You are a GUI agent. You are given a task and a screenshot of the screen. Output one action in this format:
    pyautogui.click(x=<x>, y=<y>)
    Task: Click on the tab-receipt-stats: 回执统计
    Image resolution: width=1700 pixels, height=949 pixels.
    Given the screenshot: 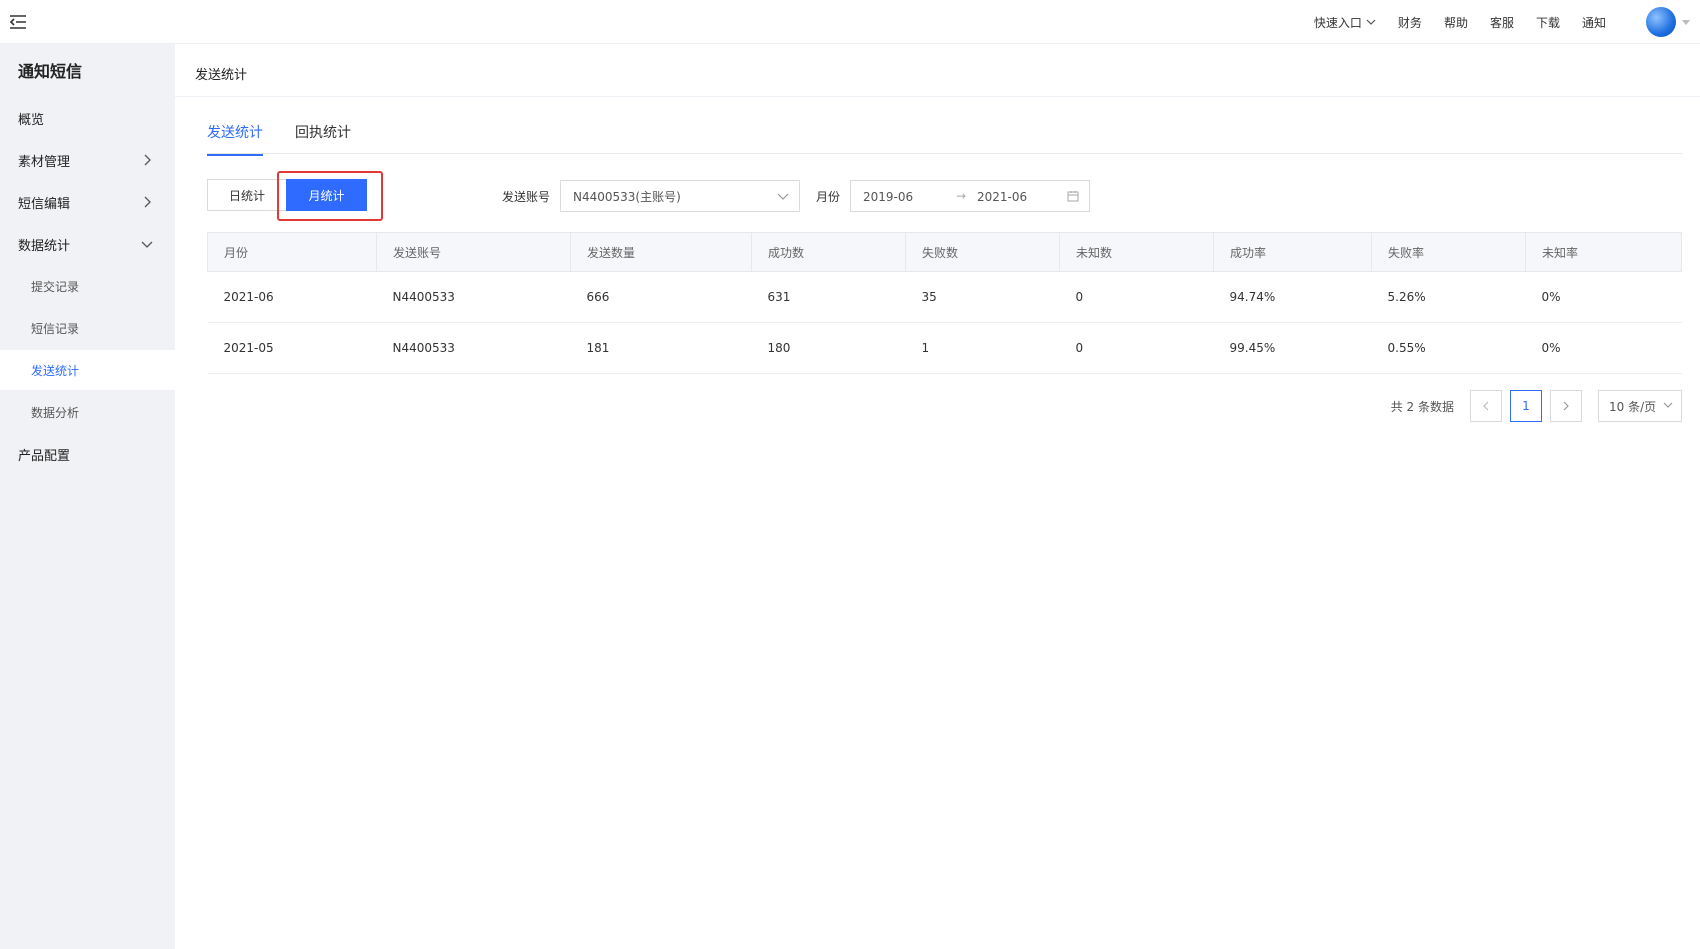 What is the action you would take?
    pyautogui.click(x=323, y=138)
    